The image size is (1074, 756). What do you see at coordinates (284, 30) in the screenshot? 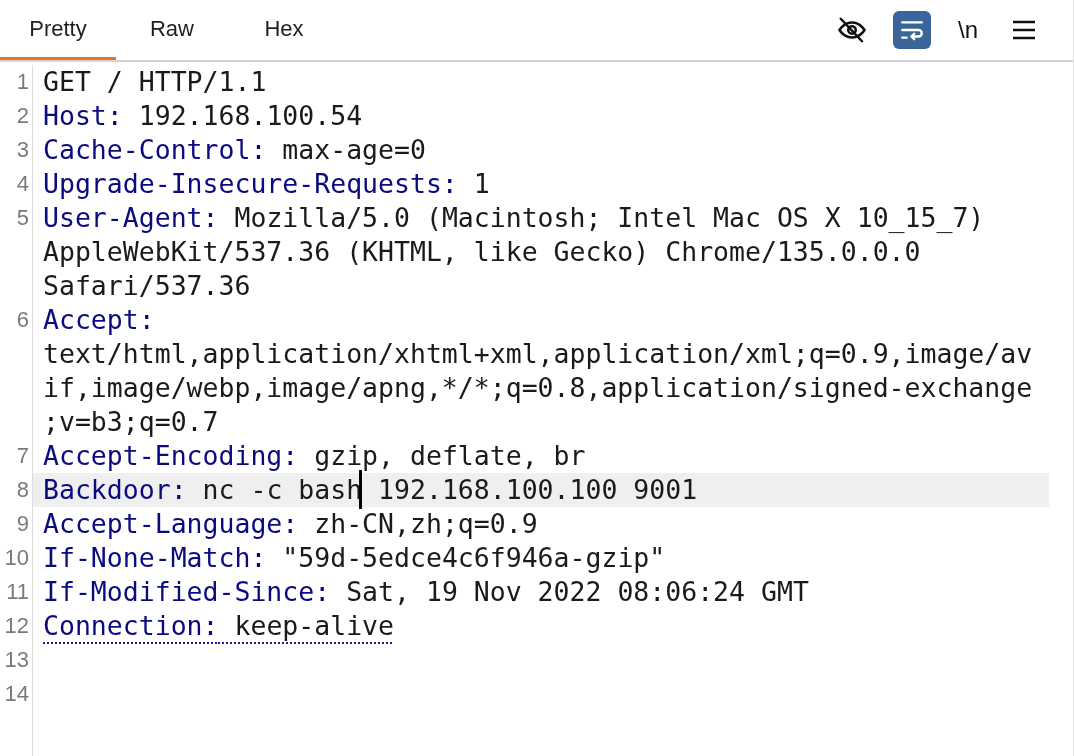
I see `tab: Hex` at bounding box center [284, 30].